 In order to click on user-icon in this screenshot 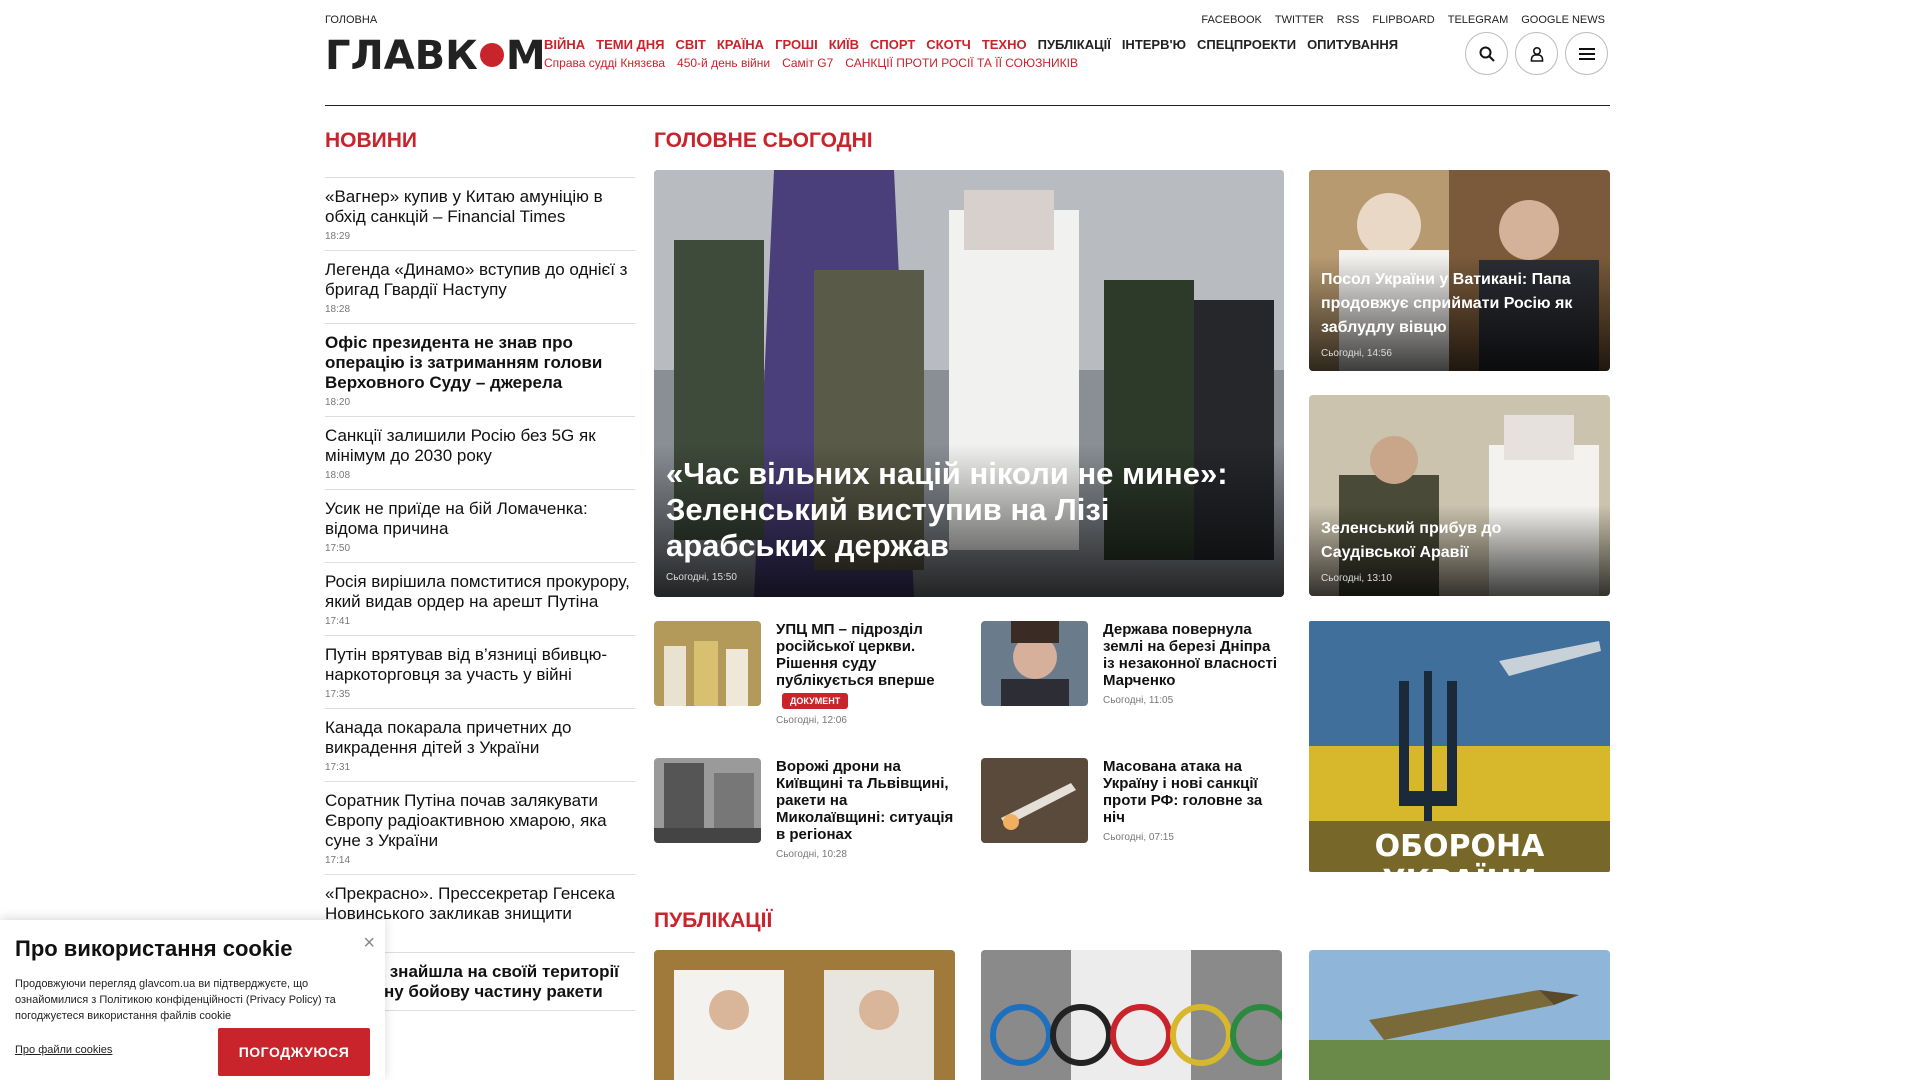, I will do `click(1536, 54)`.